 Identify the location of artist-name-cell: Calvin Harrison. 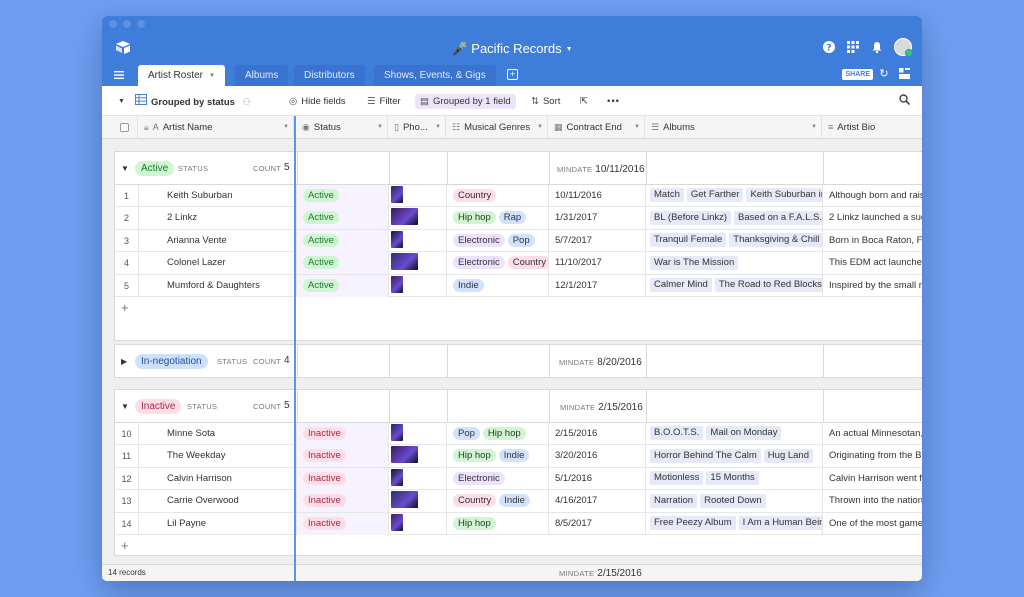
(218, 478).